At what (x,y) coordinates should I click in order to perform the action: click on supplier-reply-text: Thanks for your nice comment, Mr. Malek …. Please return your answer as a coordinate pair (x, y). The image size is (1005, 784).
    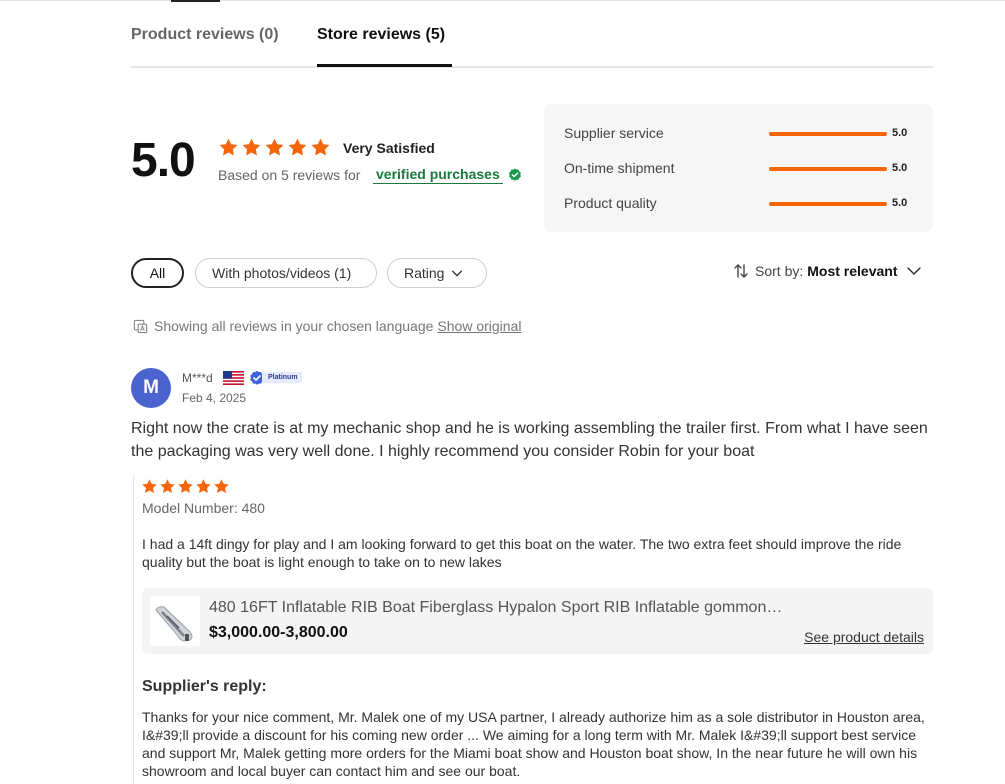
    Looking at the image, I should click on (533, 744).